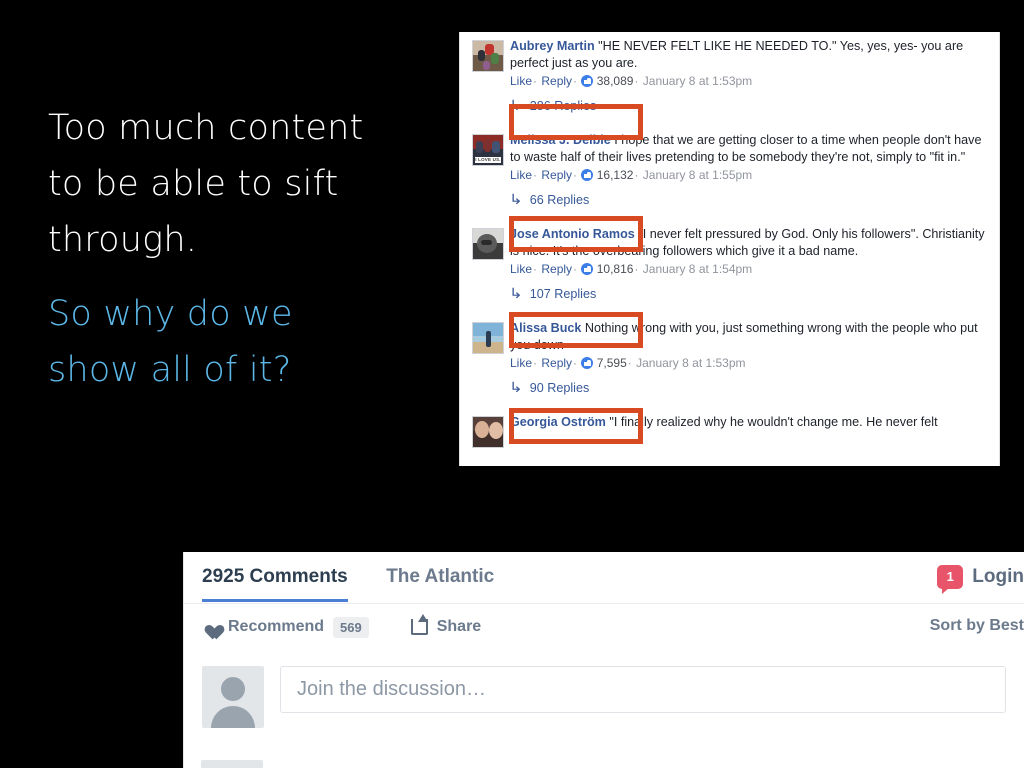 The height and width of the screenshot is (768, 1024). I want to click on facebook-comment-meta: Like· Reply· 16,132· January 8 at 1:55pm, so click(749, 175).